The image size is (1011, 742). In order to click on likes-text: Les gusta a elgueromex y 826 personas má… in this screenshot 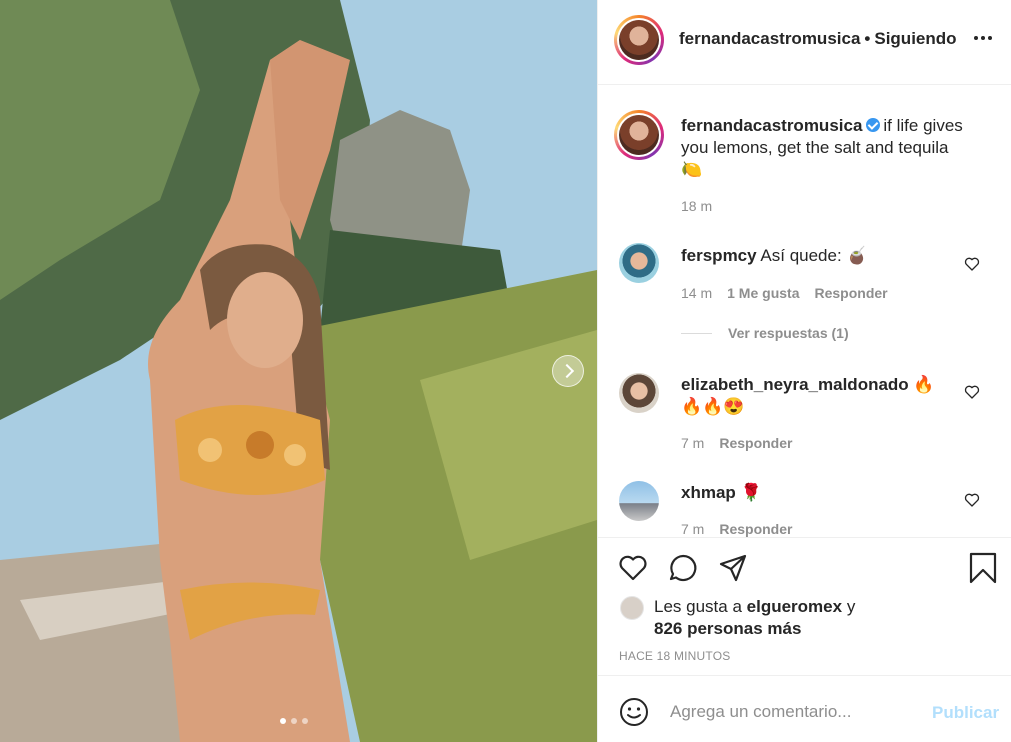, I will do `click(804, 618)`.